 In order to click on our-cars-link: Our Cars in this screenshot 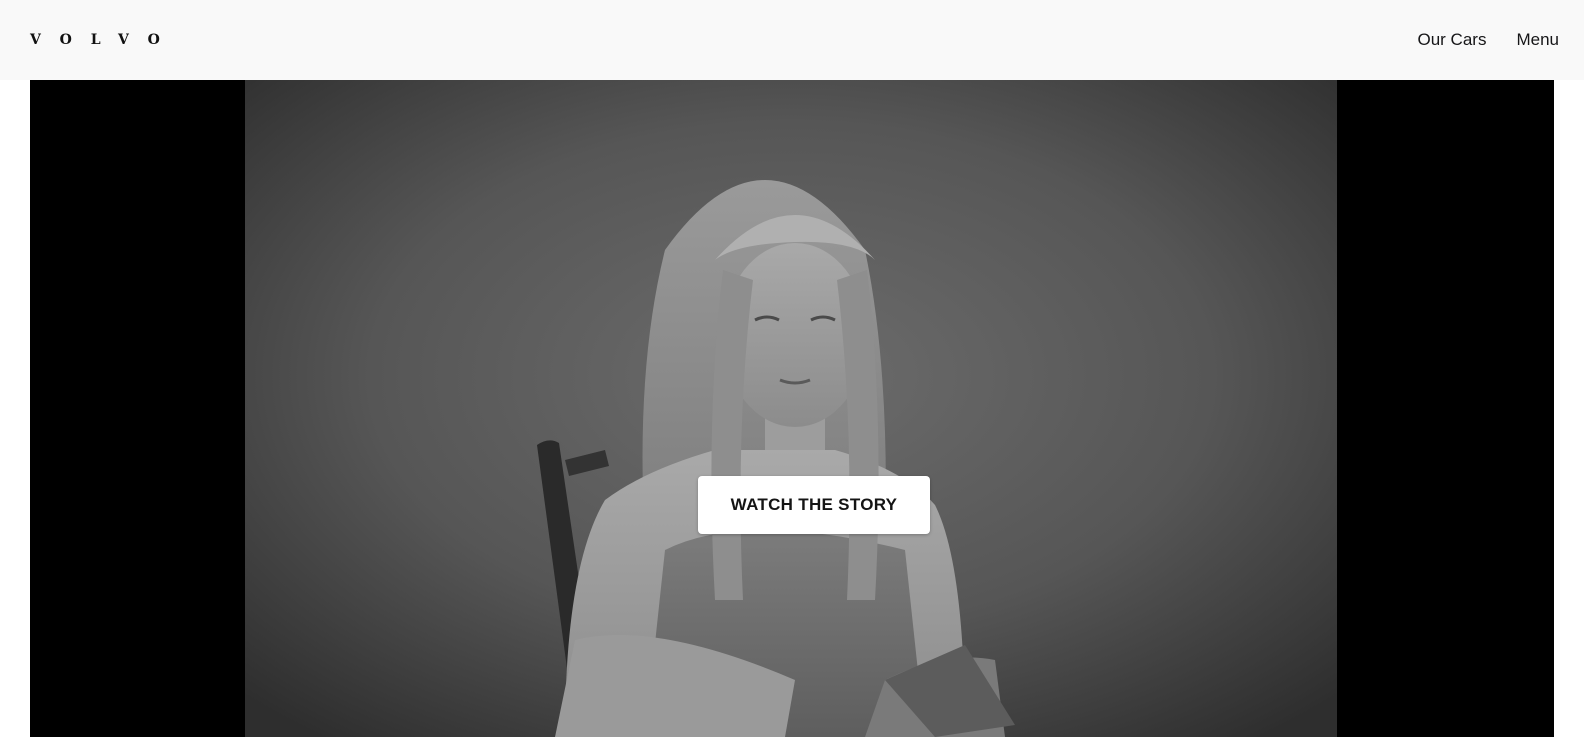, I will do `click(1452, 40)`.